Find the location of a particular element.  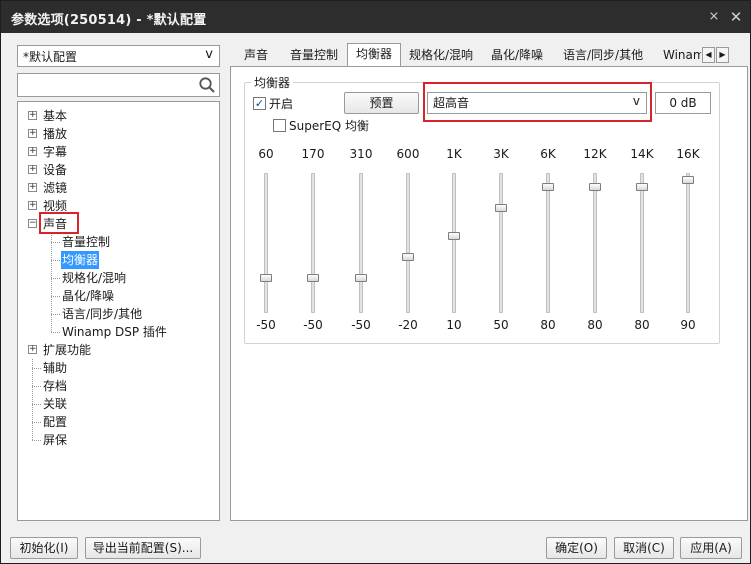

cancel-button: 取消(C) is located at coordinates (644, 548).